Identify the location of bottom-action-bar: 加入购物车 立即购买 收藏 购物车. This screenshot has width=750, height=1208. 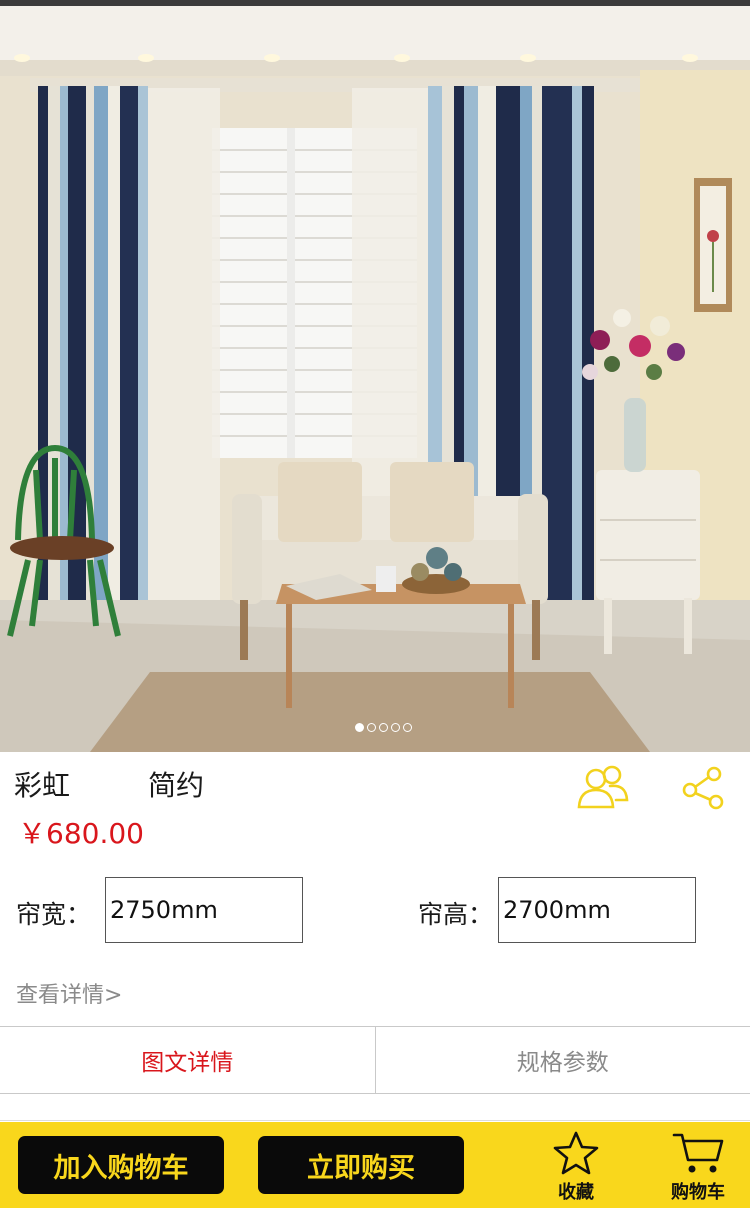
(375, 1165).